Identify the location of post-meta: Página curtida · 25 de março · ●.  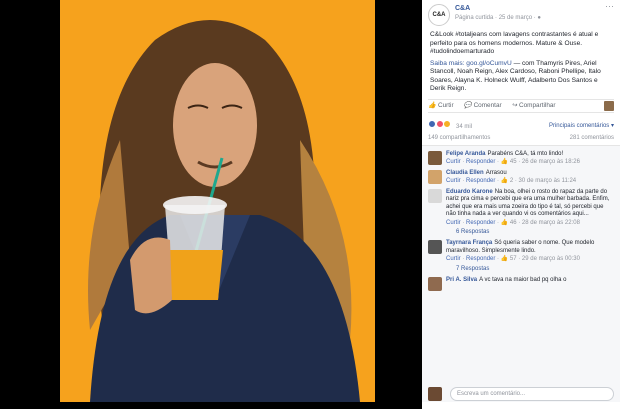
(498, 18).